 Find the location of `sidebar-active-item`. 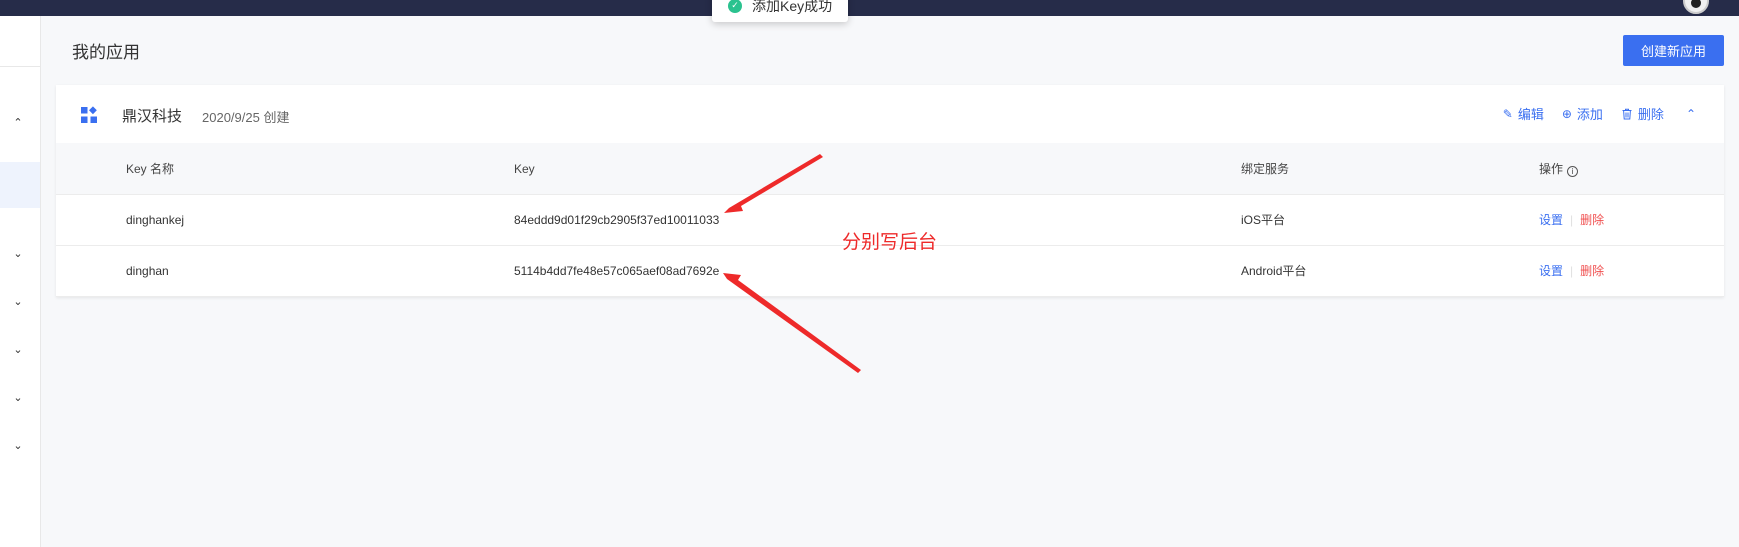

sidebar-active-item is located at coordinates (20, 185).